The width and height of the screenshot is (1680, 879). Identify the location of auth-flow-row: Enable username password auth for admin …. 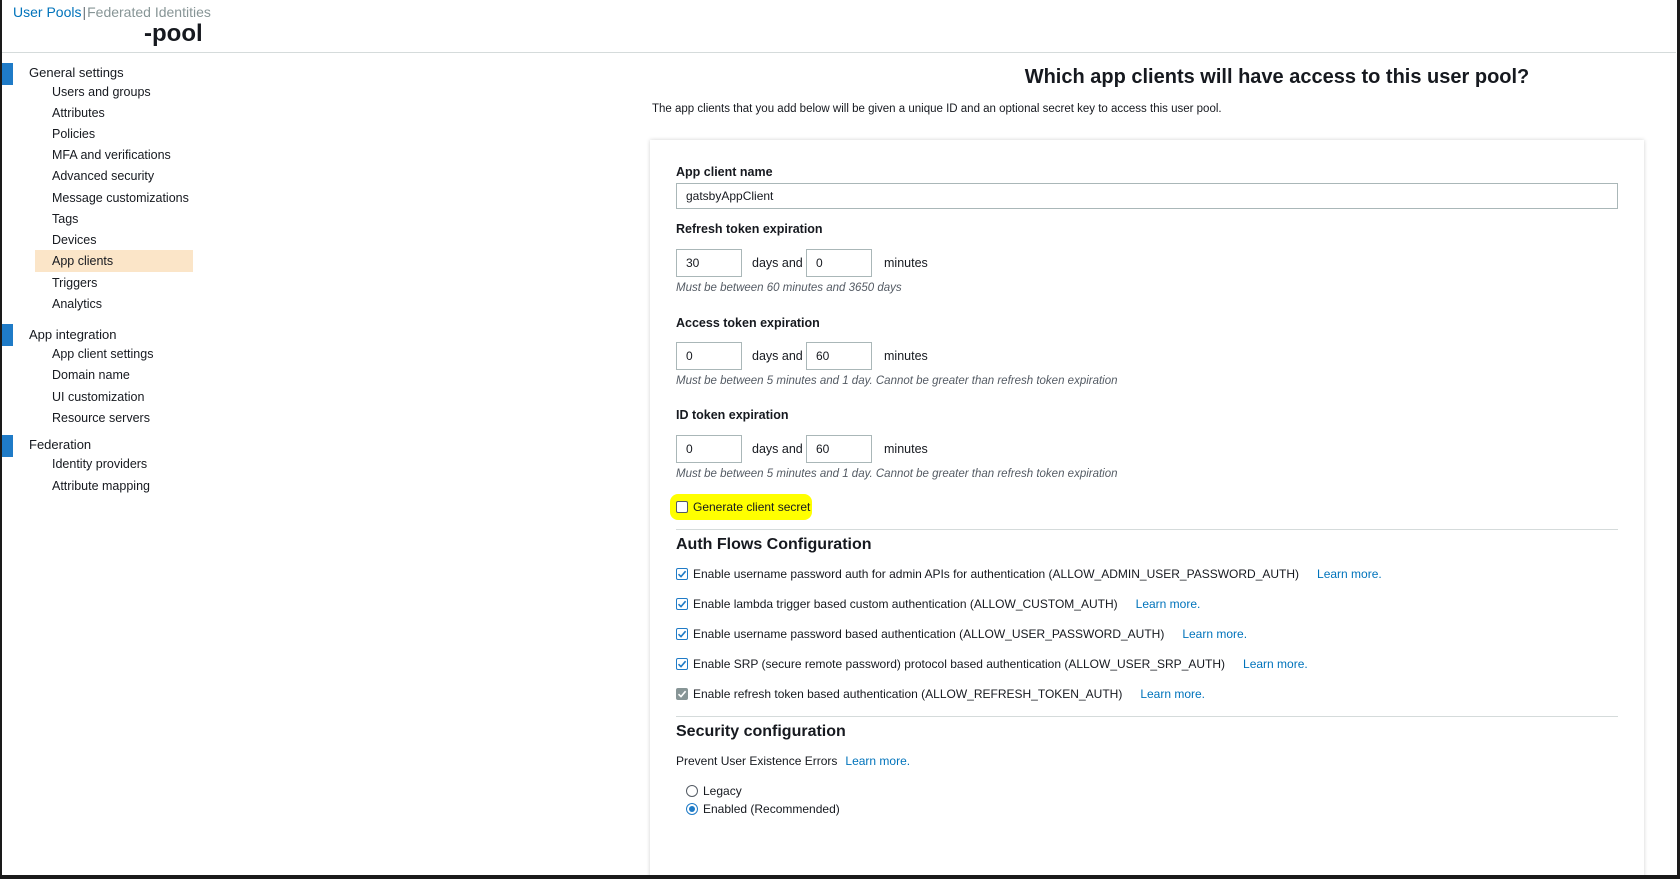
(1029, 574).